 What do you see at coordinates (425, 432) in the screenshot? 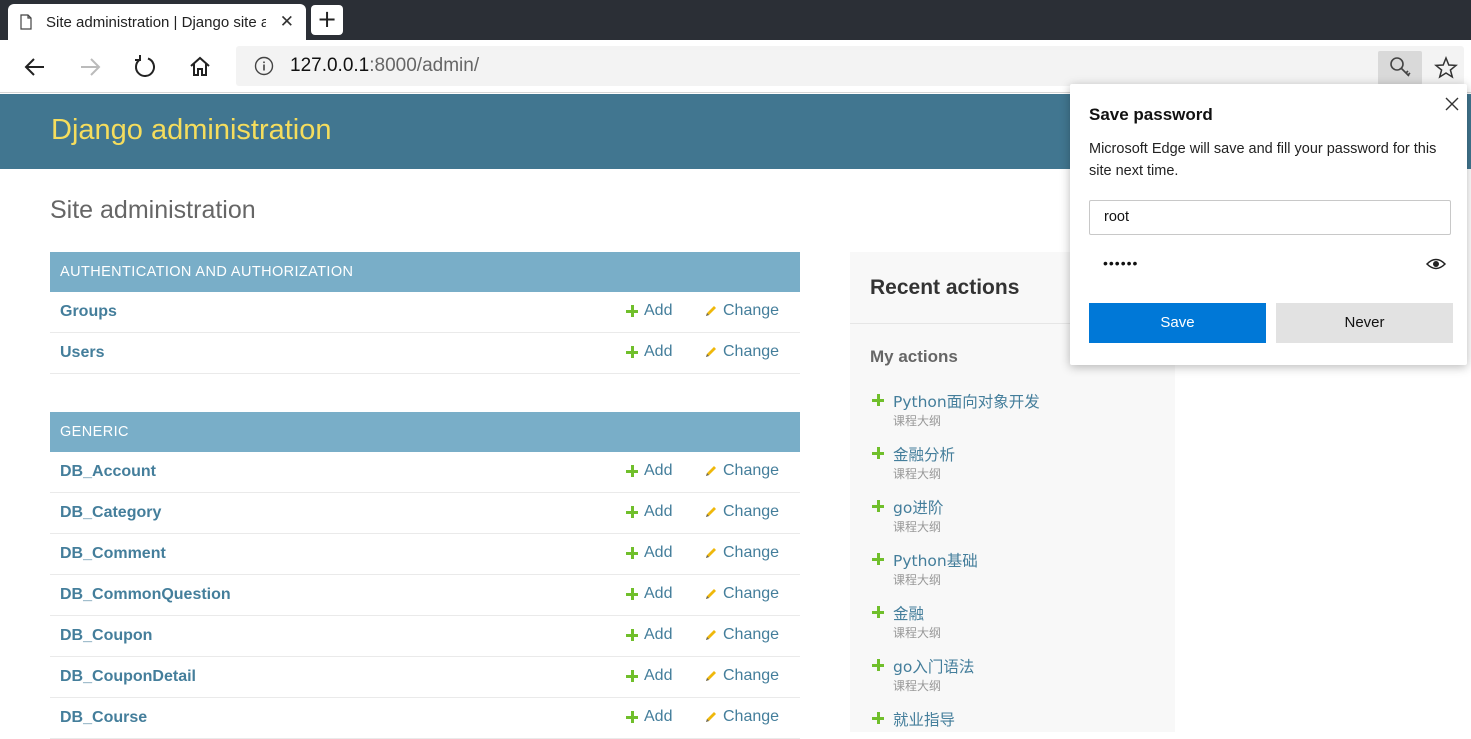
I see `module-caption: GENERIC` at bounding box center [425, 432].